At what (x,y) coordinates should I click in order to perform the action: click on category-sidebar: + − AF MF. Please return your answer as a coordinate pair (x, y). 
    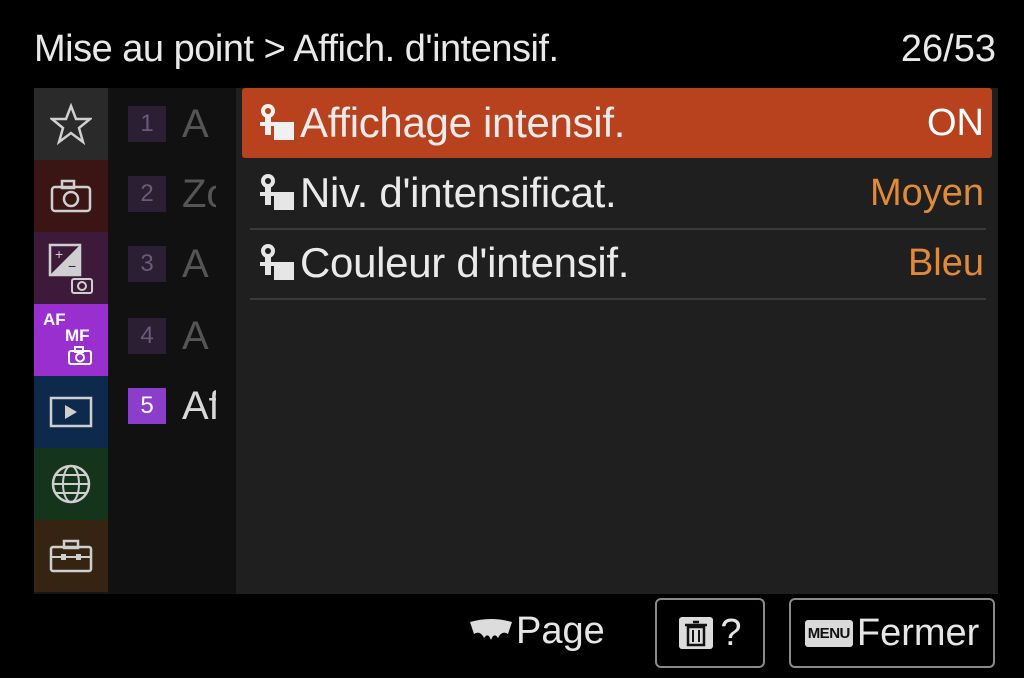
    Looking at the image, I should click on (71, 341).